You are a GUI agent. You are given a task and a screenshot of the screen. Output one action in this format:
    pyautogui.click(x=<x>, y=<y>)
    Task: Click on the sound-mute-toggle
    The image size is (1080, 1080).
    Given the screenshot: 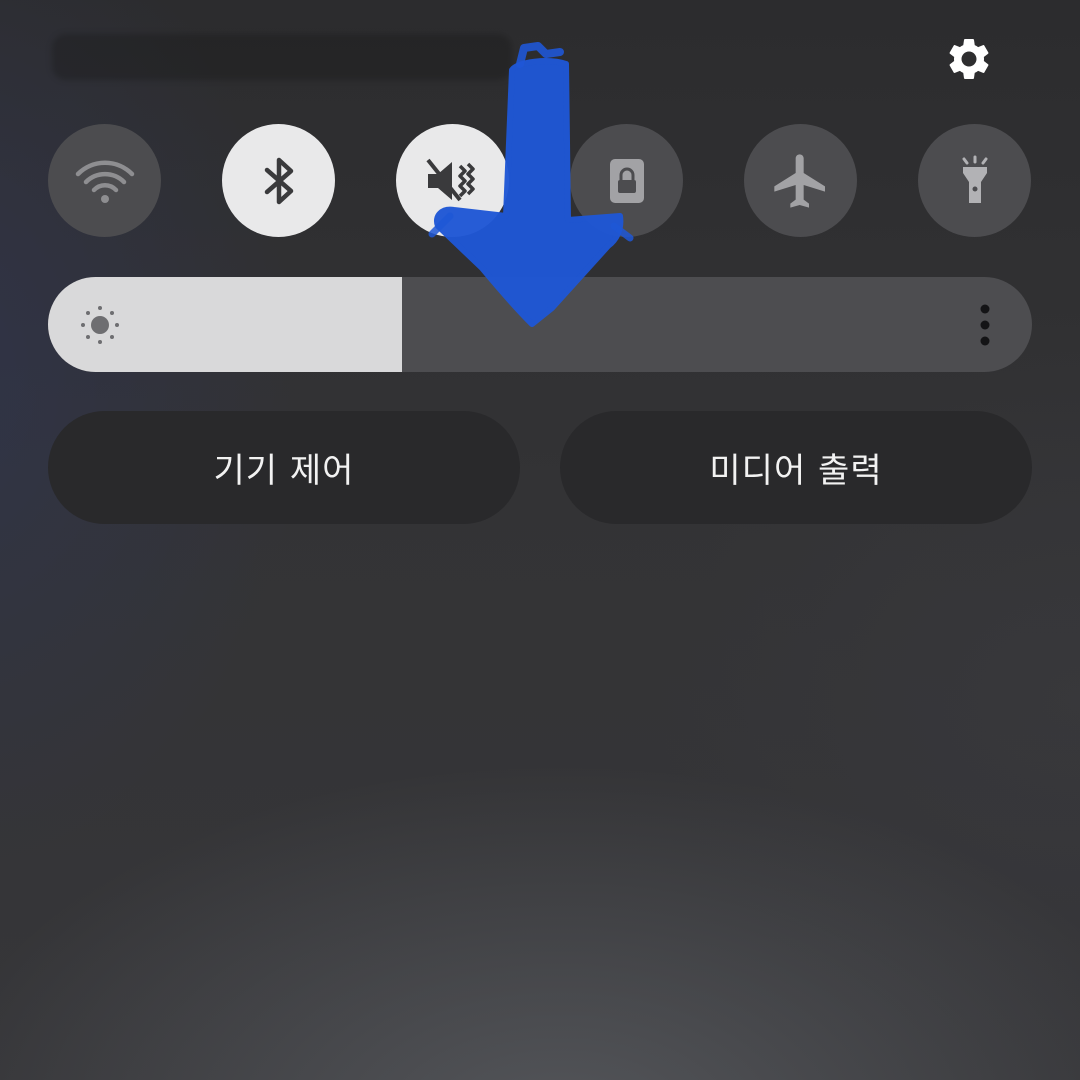 What is the action you would take?
    pyautogui.click(x=452, y=180)
    